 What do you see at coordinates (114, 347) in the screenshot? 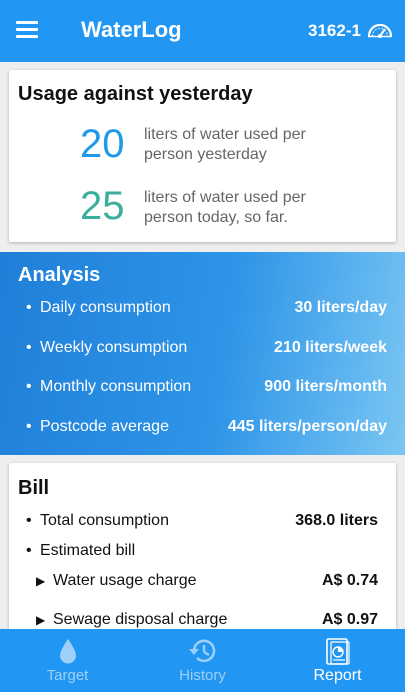
I see `analysis-label: Weekly consumption` at bounding box center [114, 347].